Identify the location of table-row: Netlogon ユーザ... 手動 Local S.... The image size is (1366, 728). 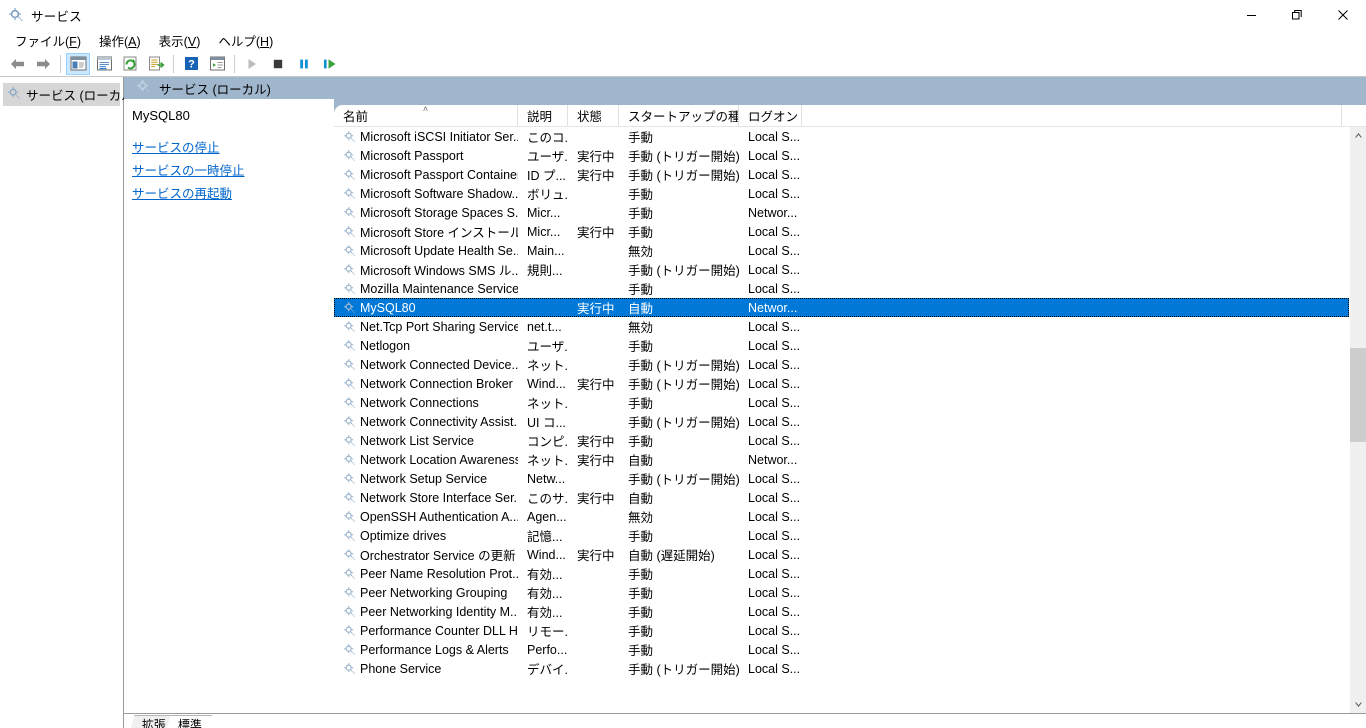
(841, 345).